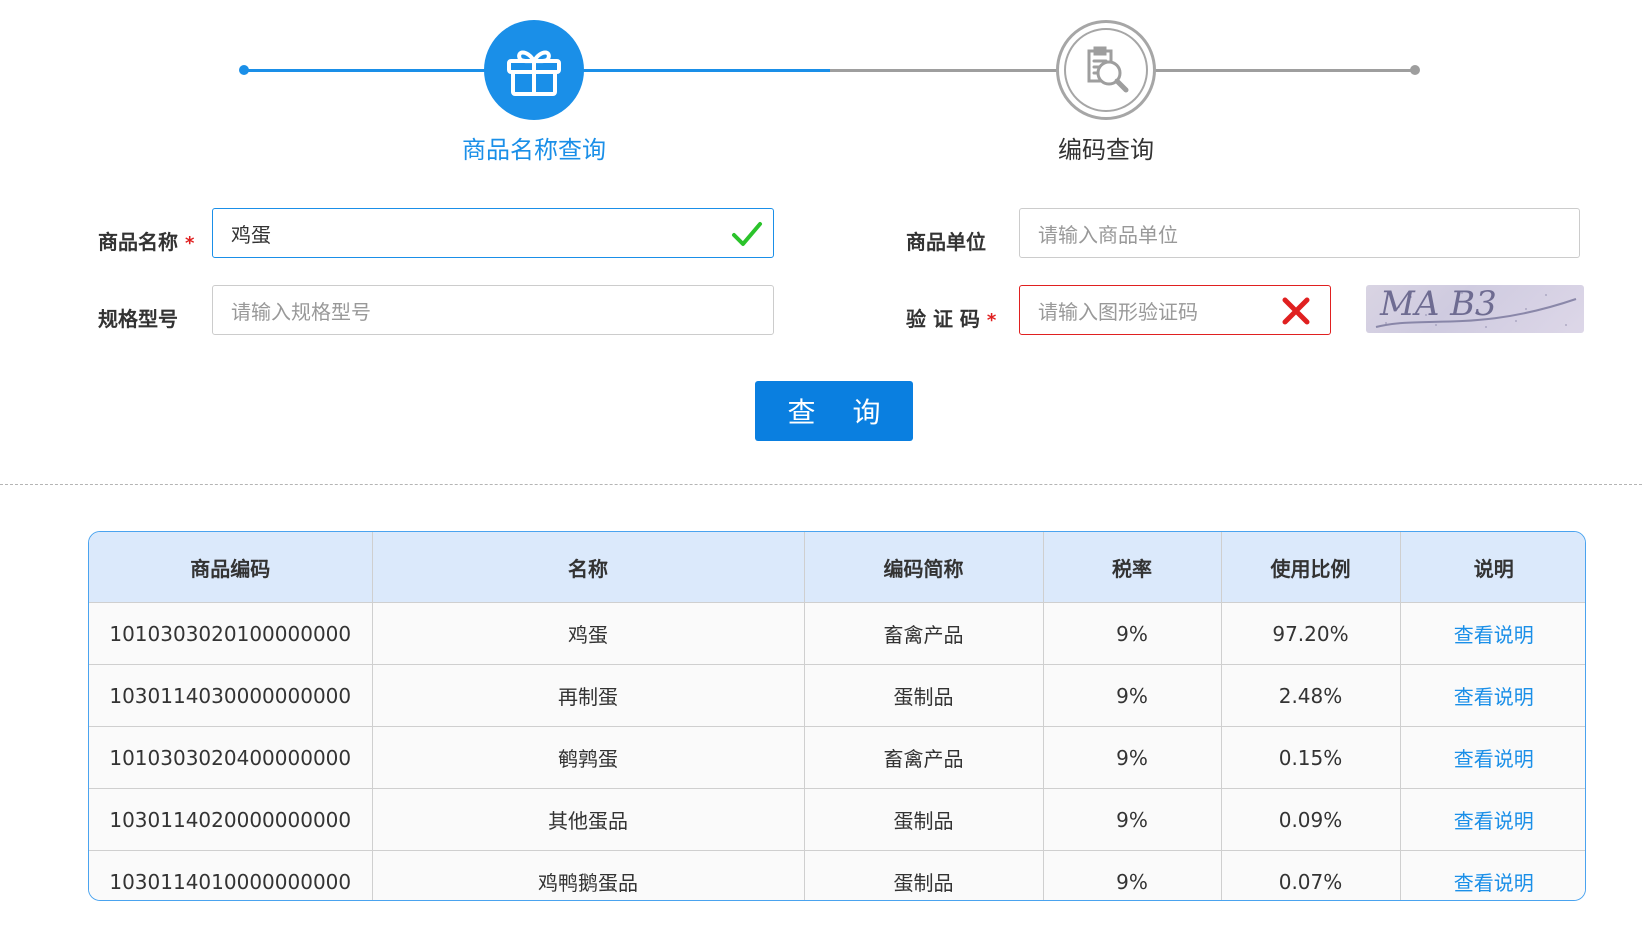  I want to click on col-header-tax-rate: 税率, so click(1132, 567).